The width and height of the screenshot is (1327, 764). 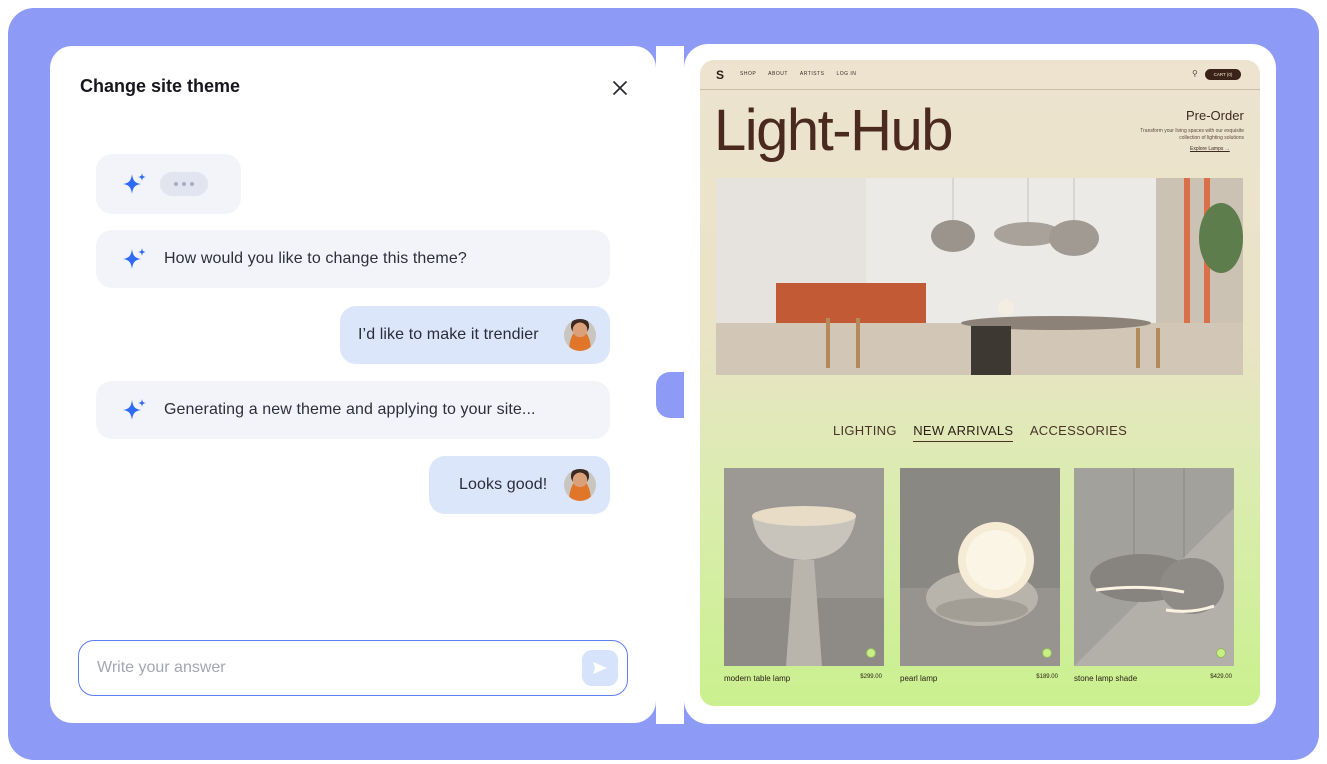 I want to click on cart-button: CART (0), so click(x=1223, y=74).